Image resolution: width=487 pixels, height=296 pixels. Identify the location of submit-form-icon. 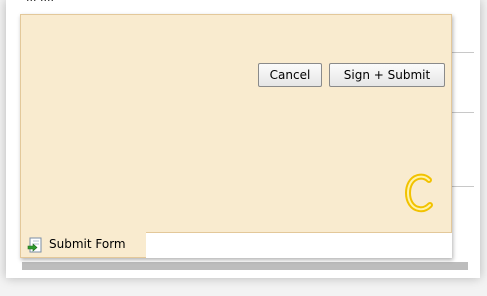
(34, 245).